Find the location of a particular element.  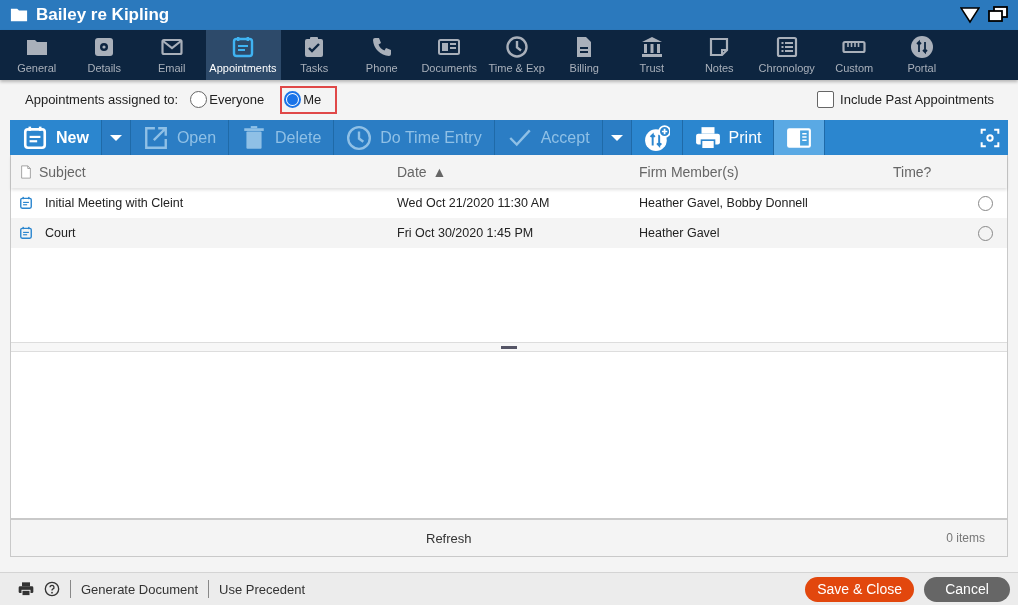

nav-tab: Portal is located at coordinates (922, 54).